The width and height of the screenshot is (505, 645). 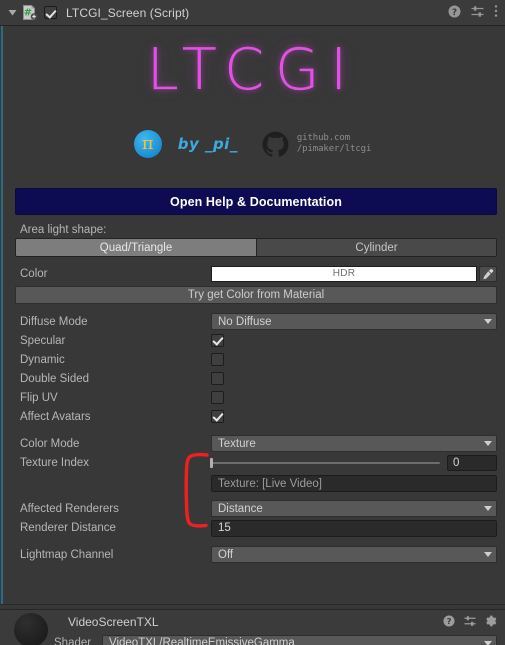 I want to click on material-header: VideoScreenTXL ?, so click(x=252, y=622).